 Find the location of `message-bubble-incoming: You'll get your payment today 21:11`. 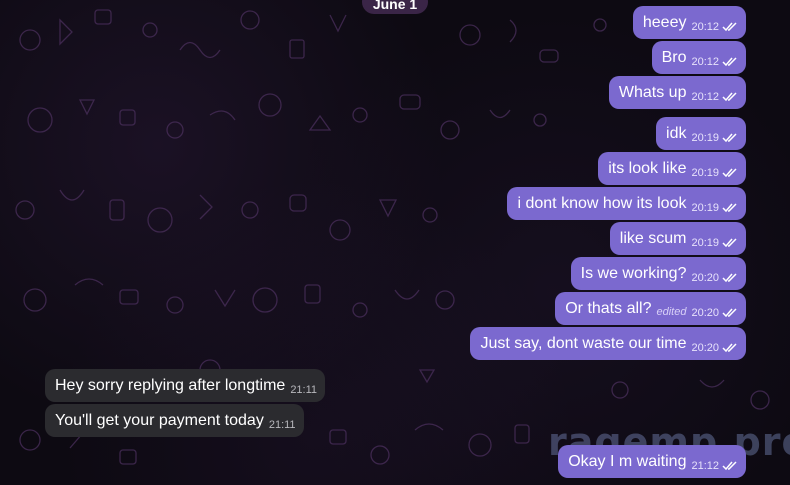

message-bubble-incoming: You'll get your payment today 21:11 is located at coordinates (174, 420).